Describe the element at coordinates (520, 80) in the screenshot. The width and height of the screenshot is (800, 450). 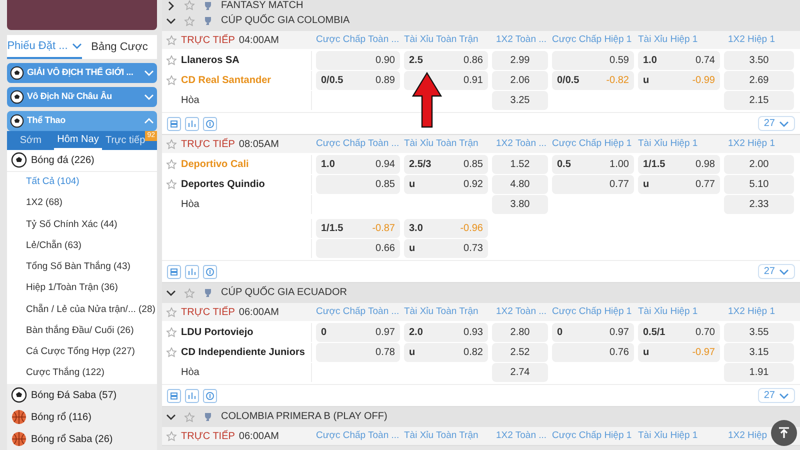
I see `odds-cell: 2.06` at that location.